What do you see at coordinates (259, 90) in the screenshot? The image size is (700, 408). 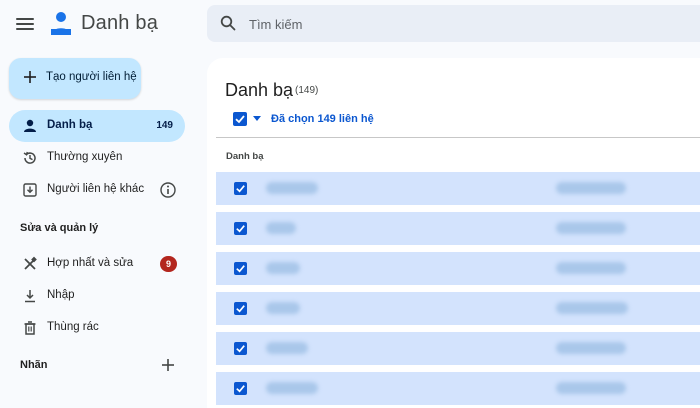 I see `page-title: Danh bạ` at bounding box center [259, 90].